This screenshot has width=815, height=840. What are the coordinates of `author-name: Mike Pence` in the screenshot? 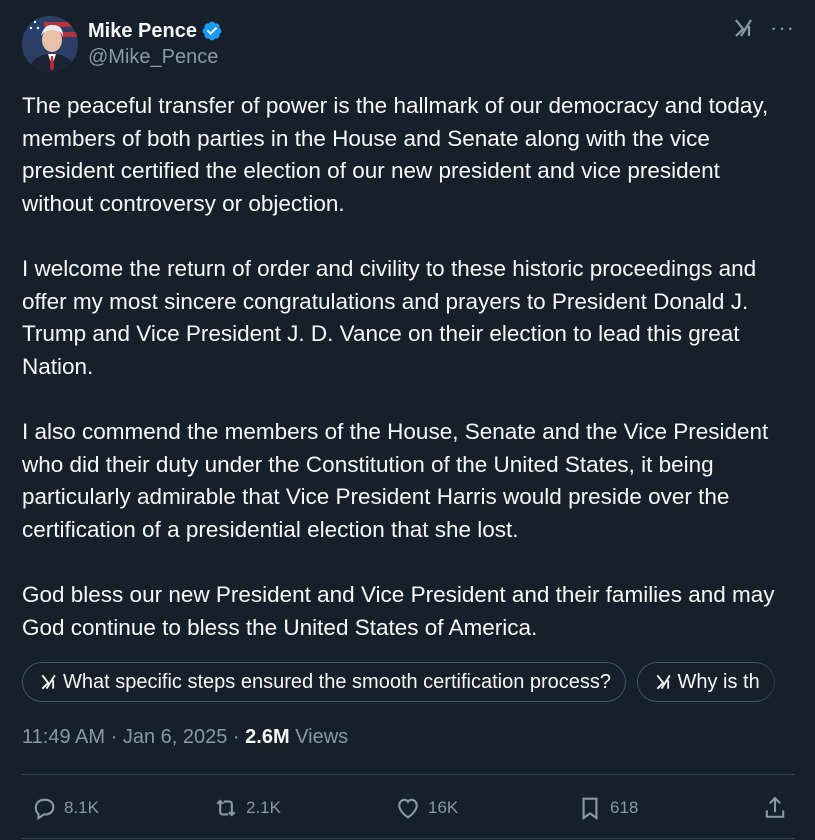 It's located at (142, 31).